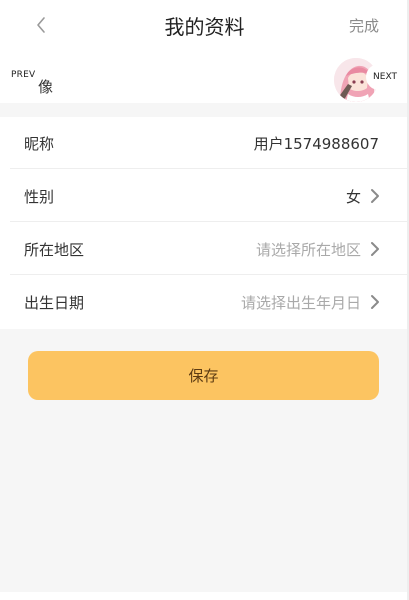 The width and height of the screenshot is (409, 600). What do you see at coordinates (204, 302) in the screenshot?
I see `birthday-row: 出生日期 请选择出生年月日` at bounding box center [204, 302].